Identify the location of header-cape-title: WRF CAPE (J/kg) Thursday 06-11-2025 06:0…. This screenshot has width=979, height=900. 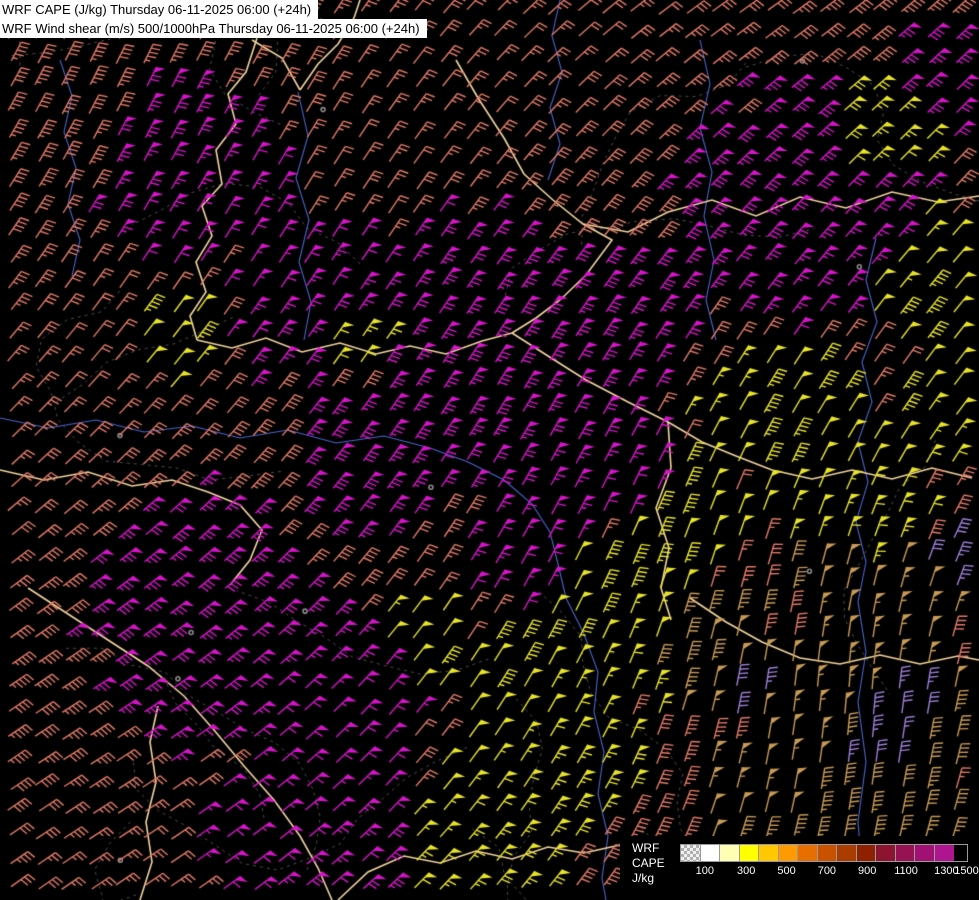
(159, 9).